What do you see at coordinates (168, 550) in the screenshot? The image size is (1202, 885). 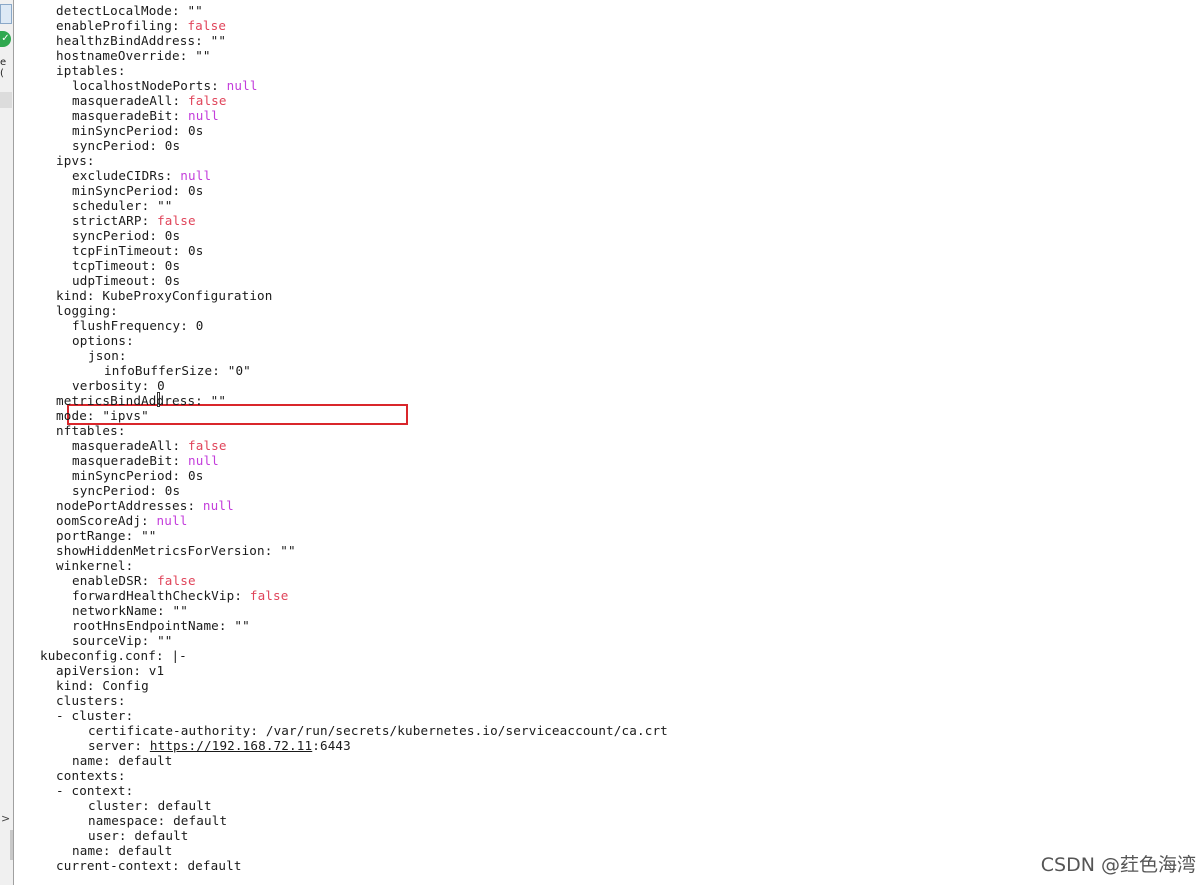 I see `yaml-key: showHiddenMetricsForVersion:` at bounding box center [168, 550].